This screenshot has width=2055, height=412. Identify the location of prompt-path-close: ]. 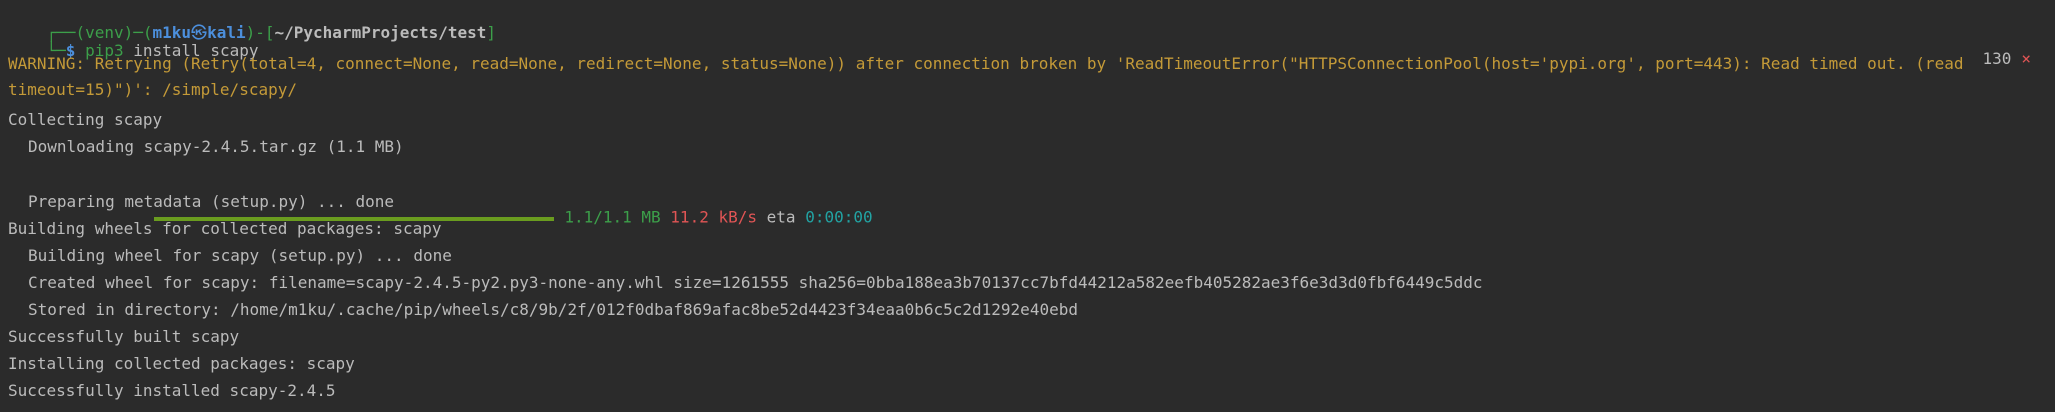
(491, 32).